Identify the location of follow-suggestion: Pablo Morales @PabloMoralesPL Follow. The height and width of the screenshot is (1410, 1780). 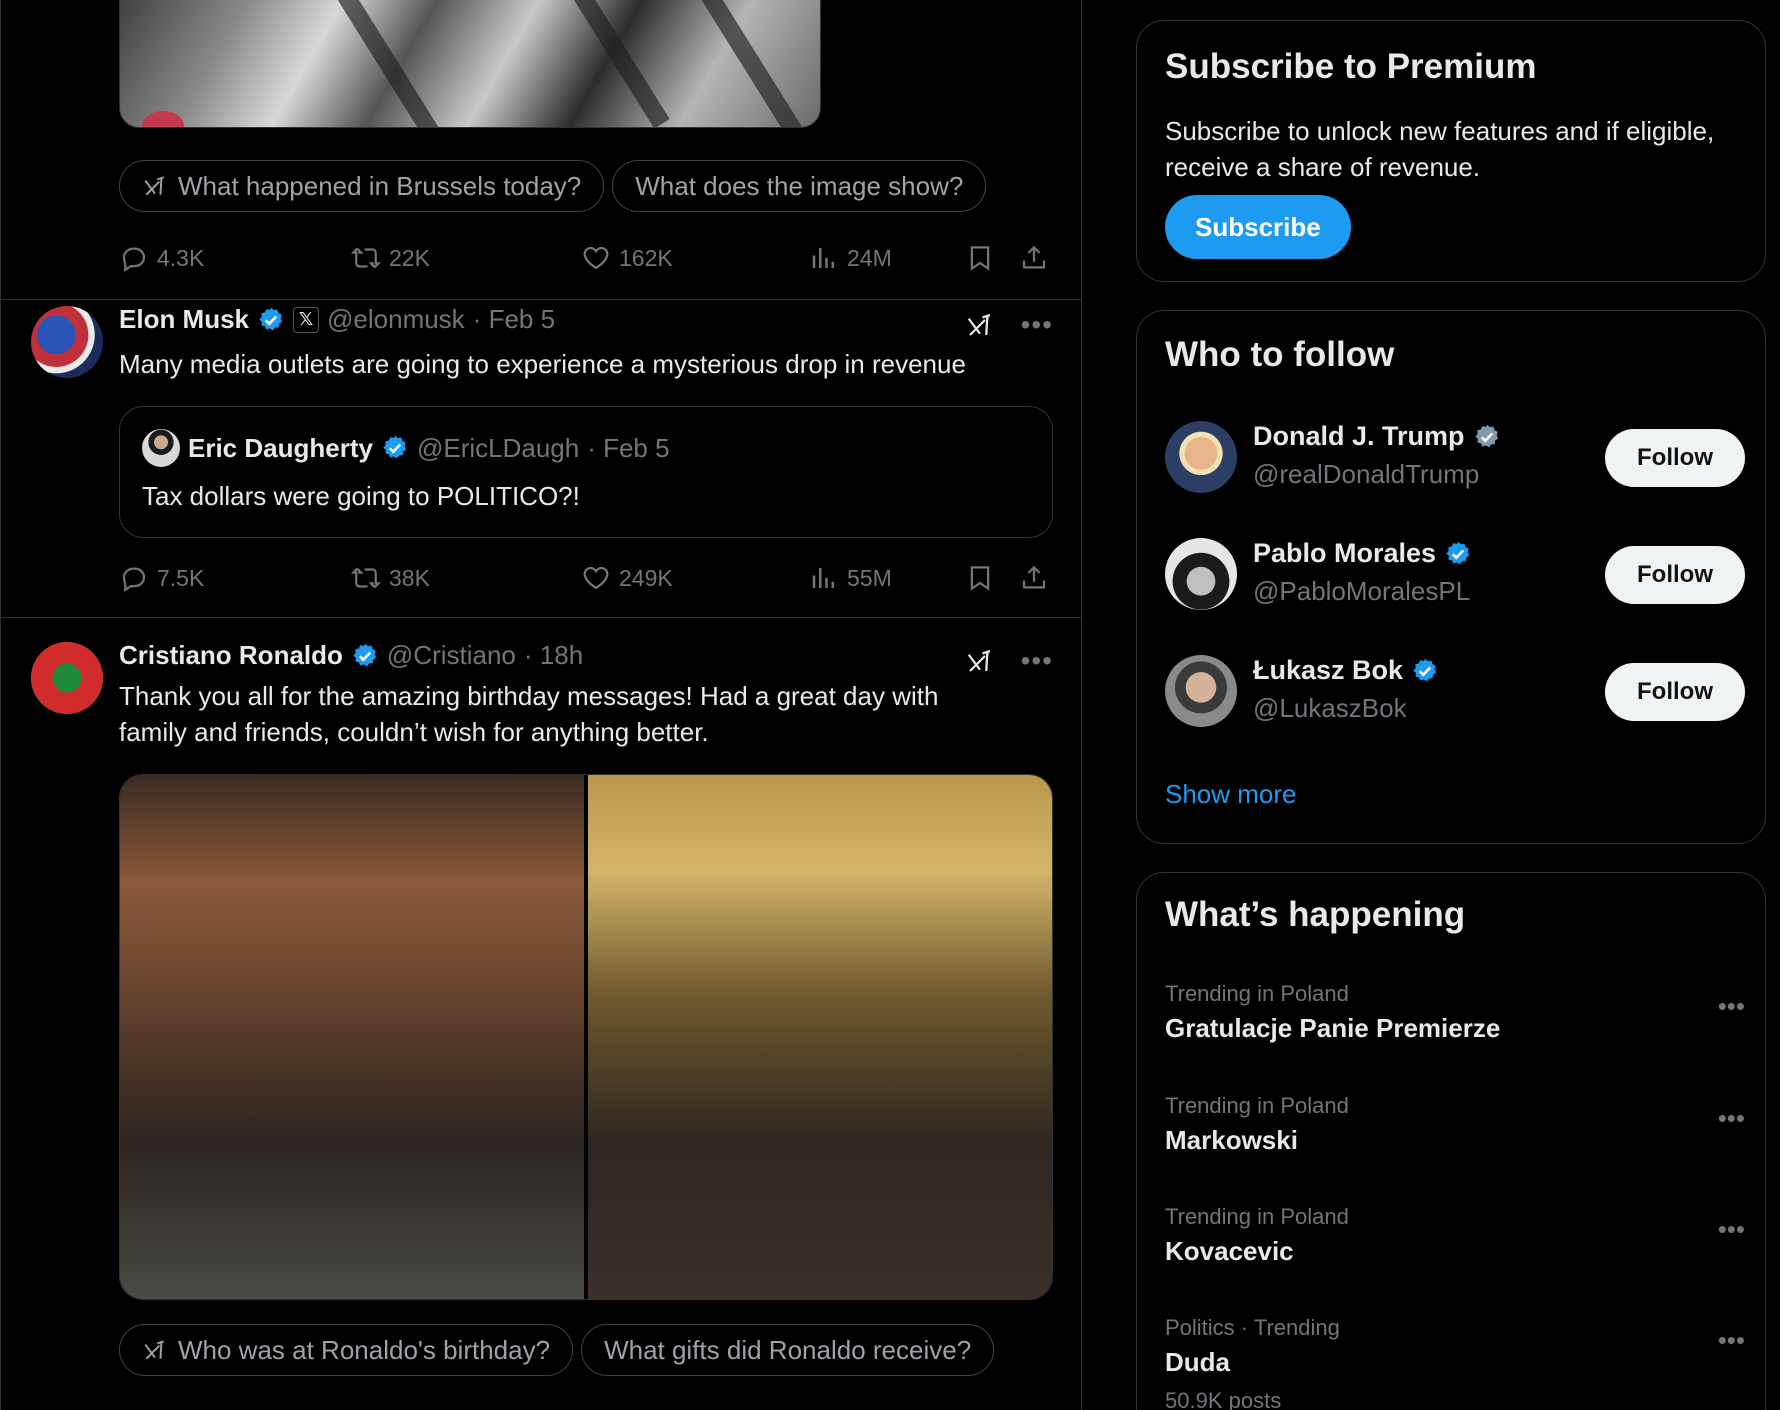
(1455, 578).